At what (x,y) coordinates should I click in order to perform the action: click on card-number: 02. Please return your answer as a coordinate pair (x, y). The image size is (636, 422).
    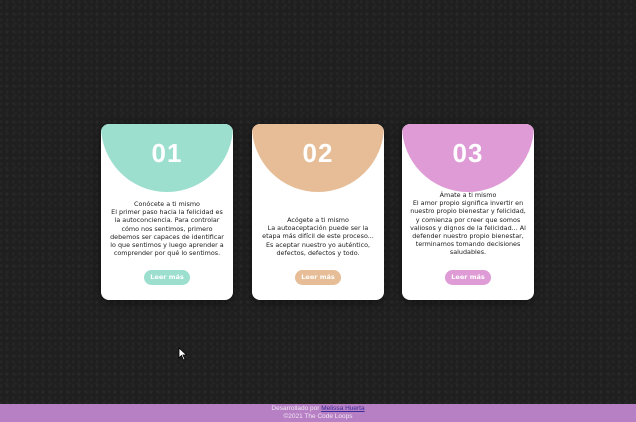
    Looking at the image, I should click on (318, 153).